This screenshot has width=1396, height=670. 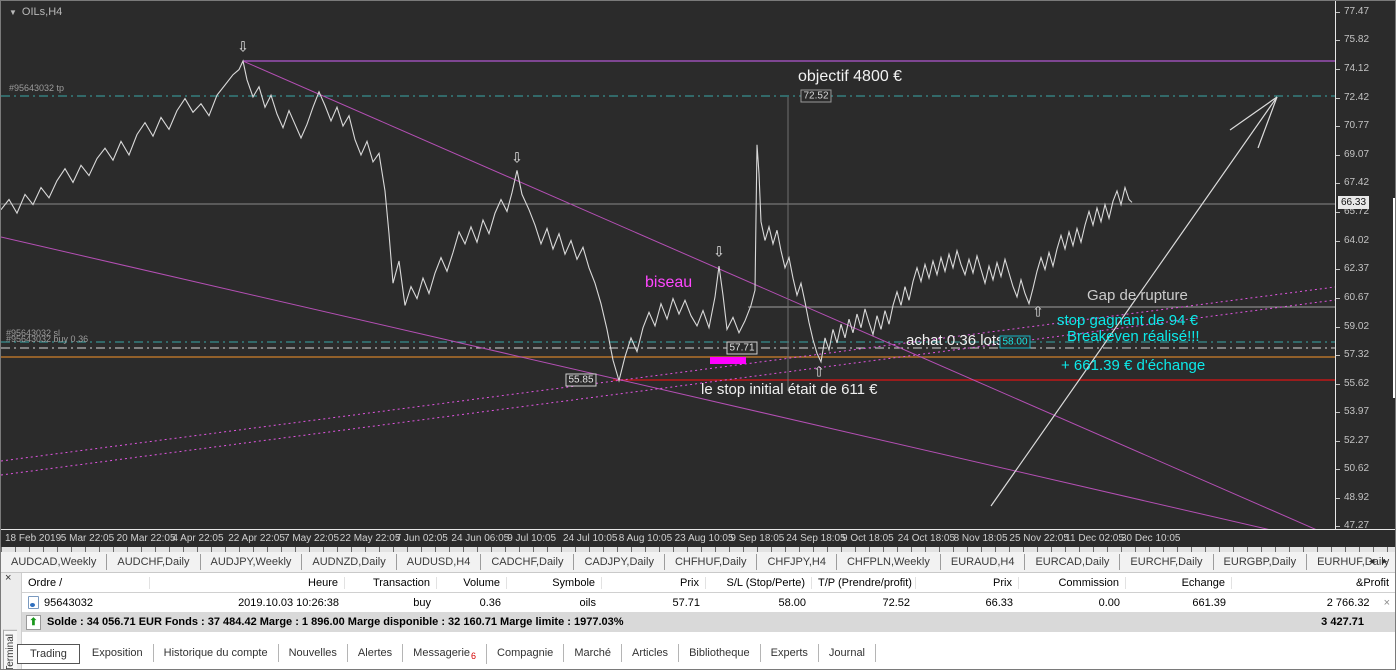 I want to click on chart-symbol-period: OILs,H4, so click(x=42, y=12).